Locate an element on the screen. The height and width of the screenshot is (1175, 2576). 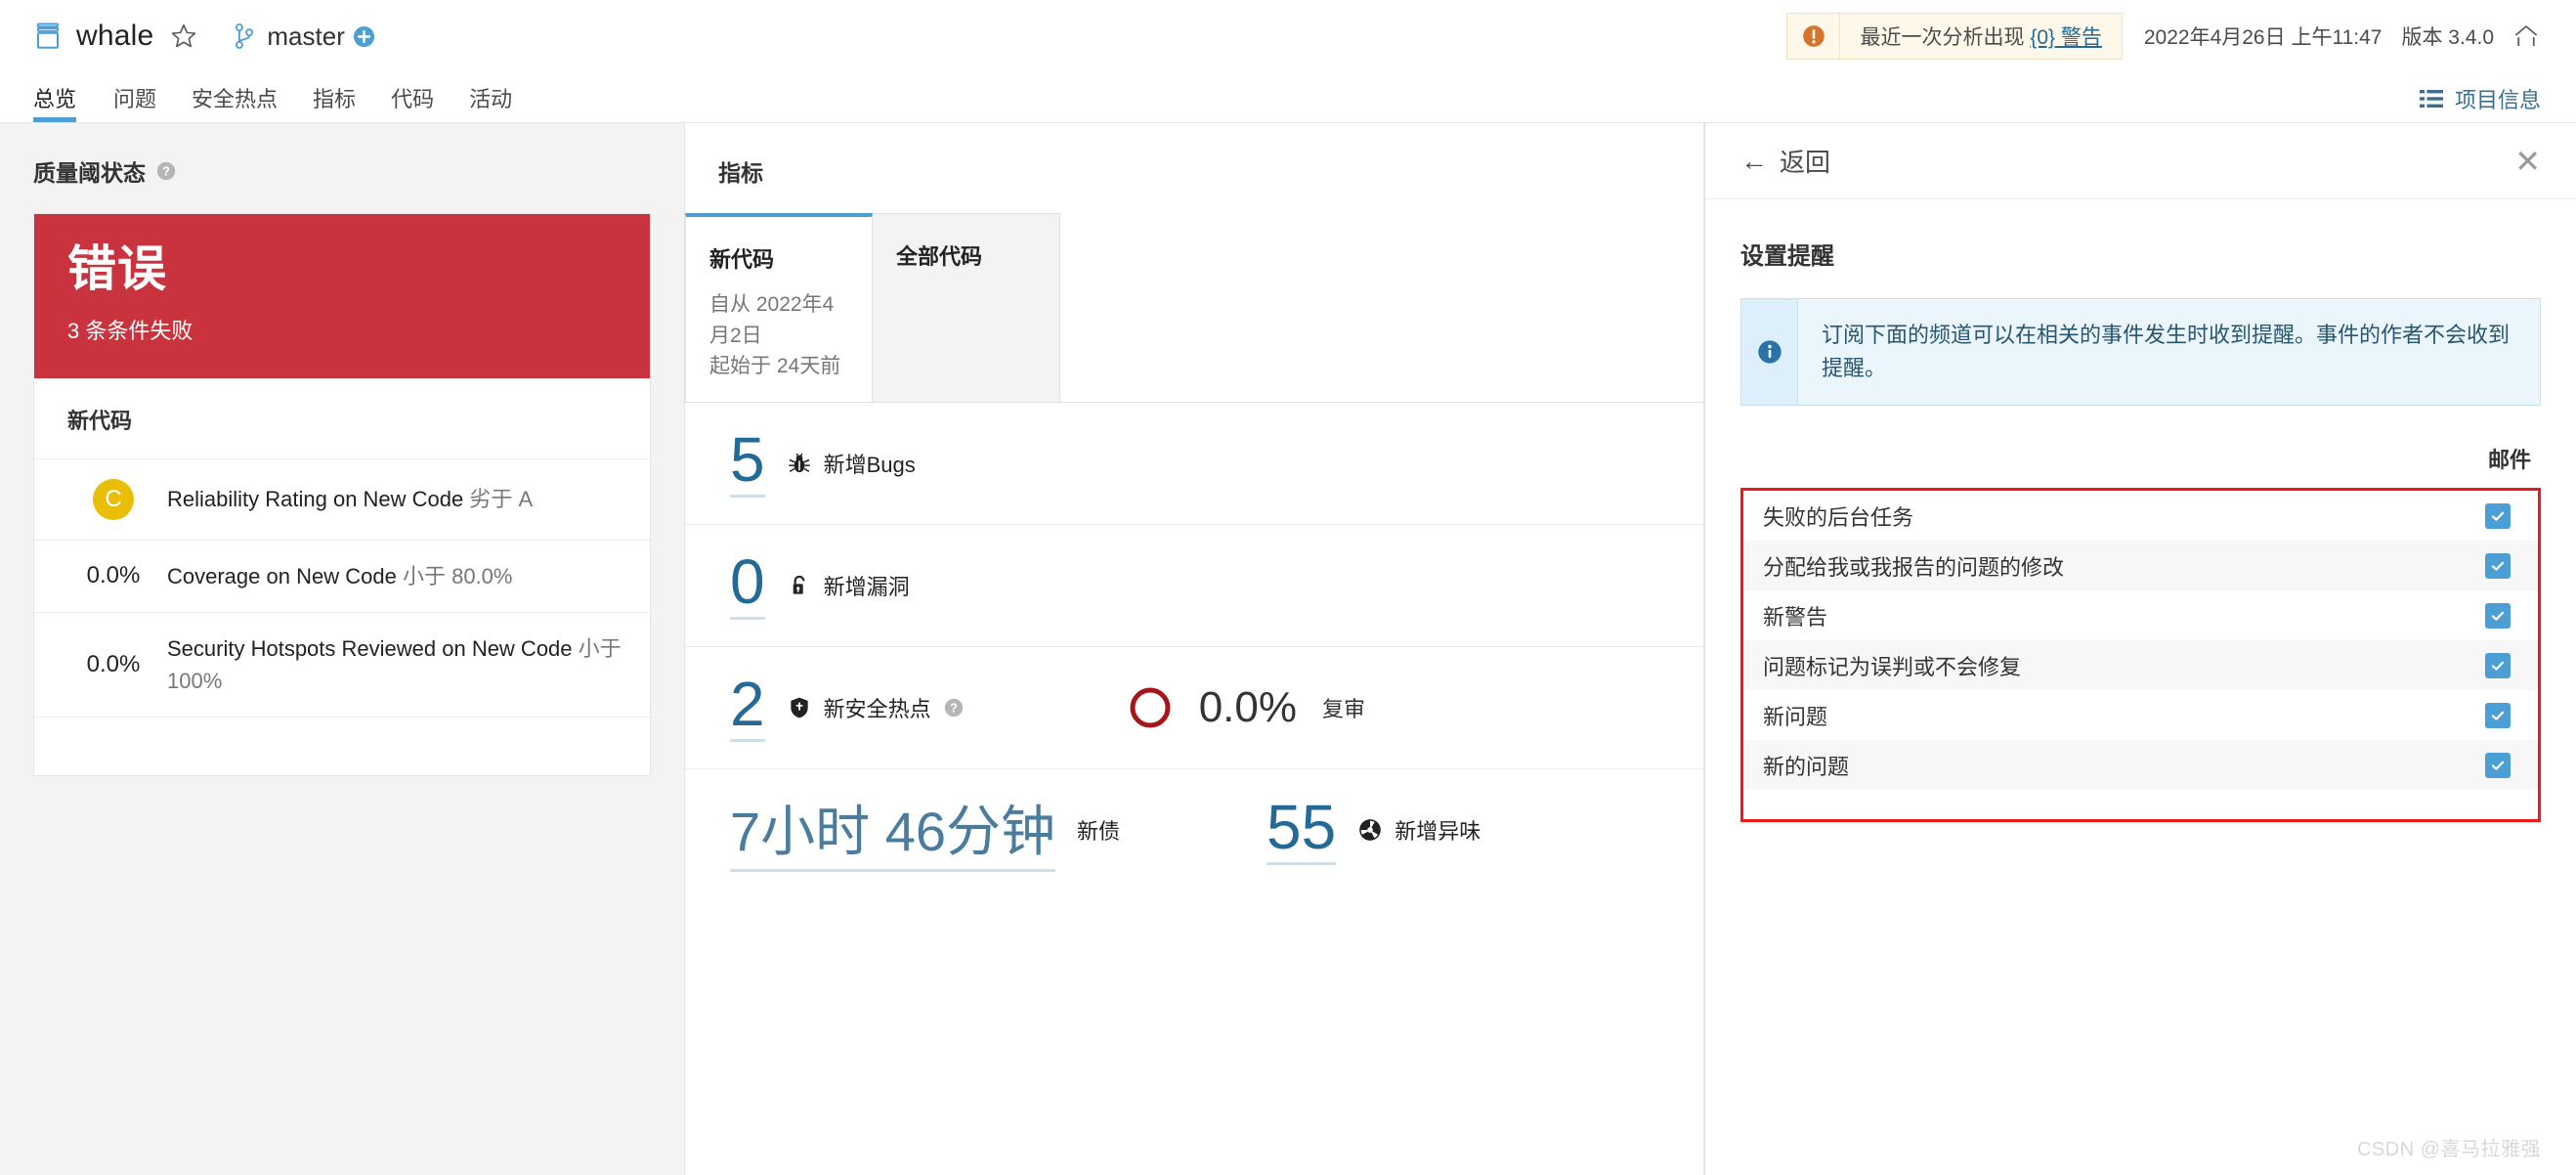
watermark: CSDN @喜马拉雅强 is located at coordinates (2448, 1149).